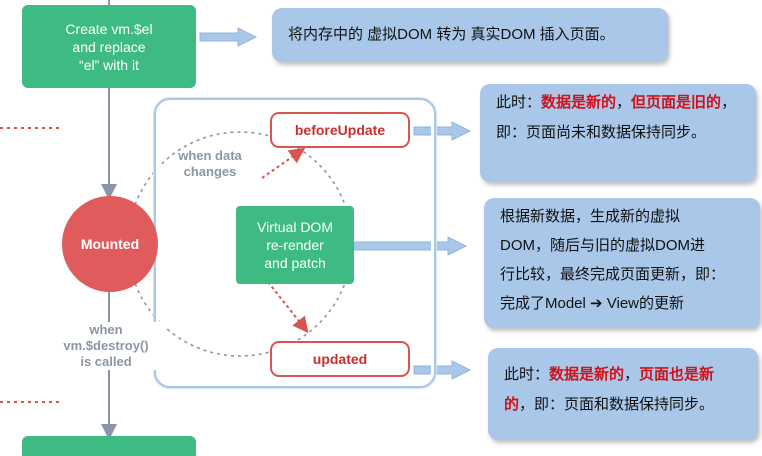  I want to click on create-el-line1: Create vm.$el, so click(109, 28).